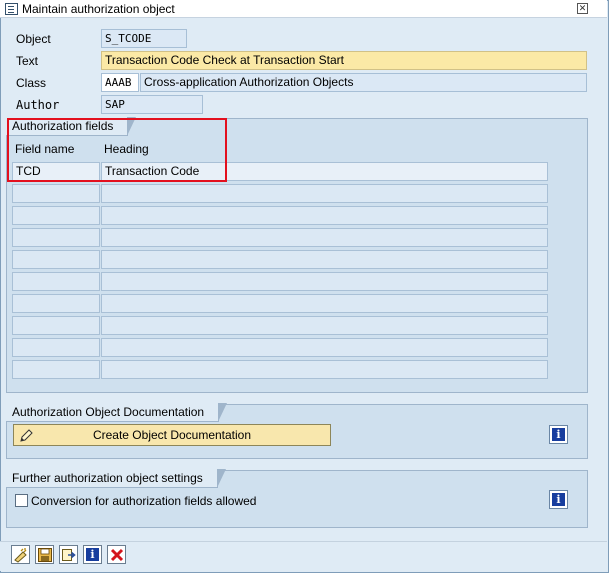  Describe the element at coordinates (56, 171) in the screenshot. I see `field-name-cell: TCD` at that location.